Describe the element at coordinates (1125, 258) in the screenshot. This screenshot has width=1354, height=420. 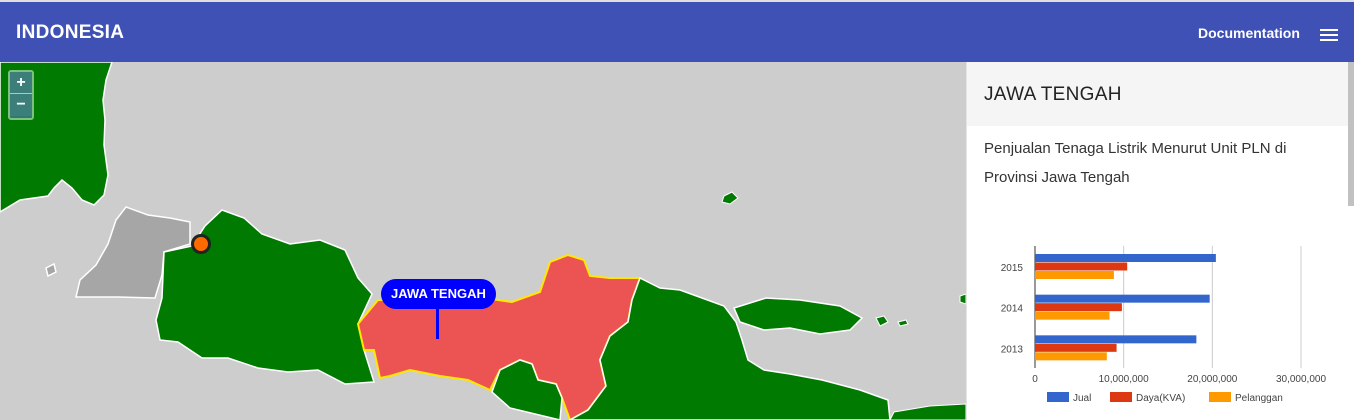
I see `bar-jual-2015` at that location.